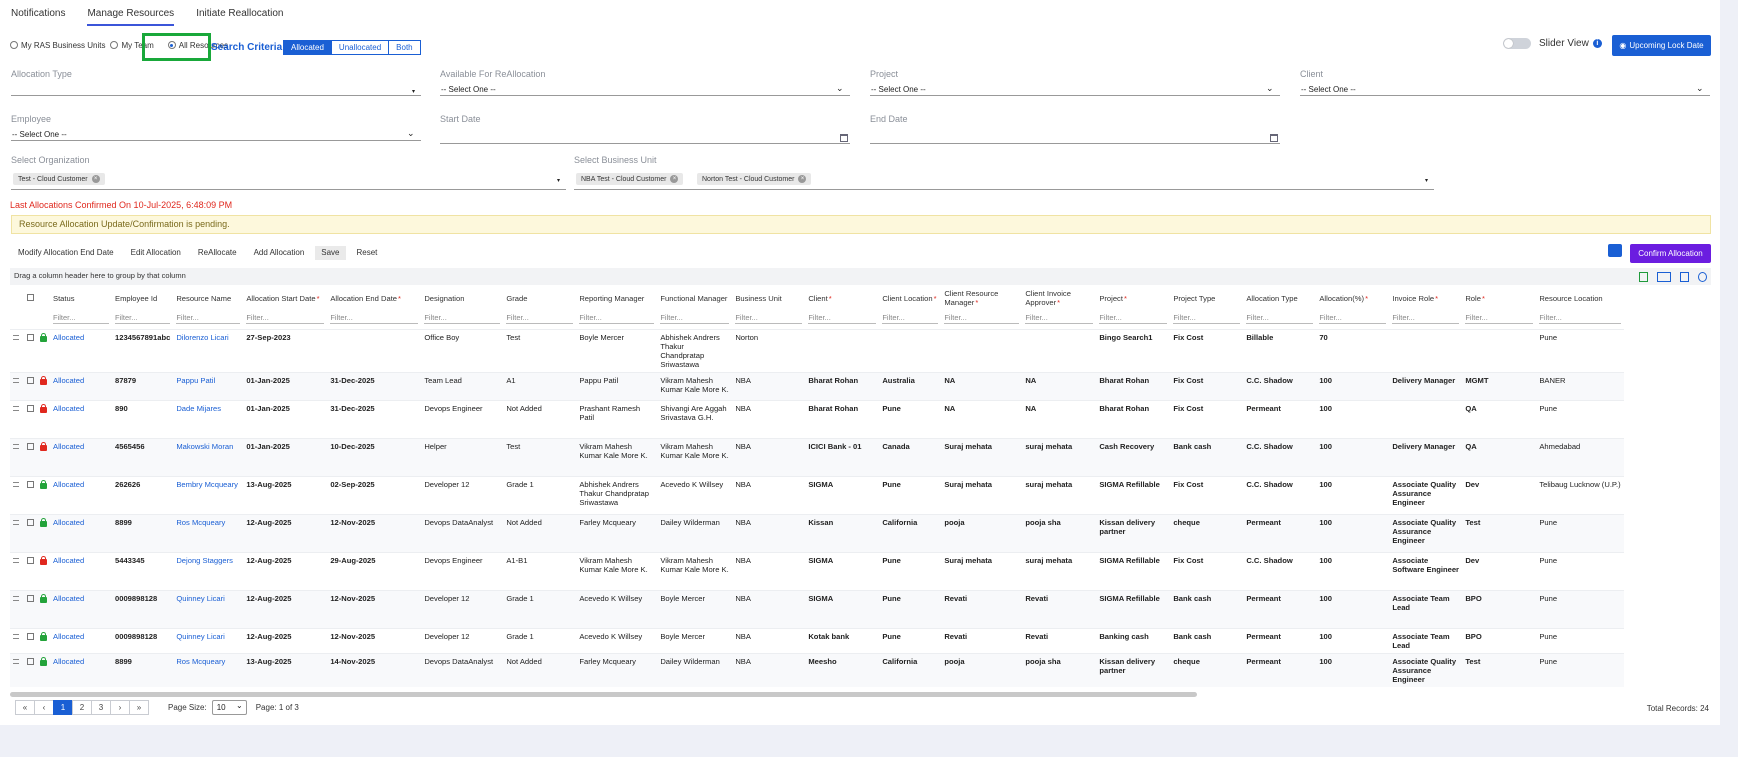  Describe the element at coordinates (1328, 89) in the screenshot. I see `client-select: -- Select One --` at that location.